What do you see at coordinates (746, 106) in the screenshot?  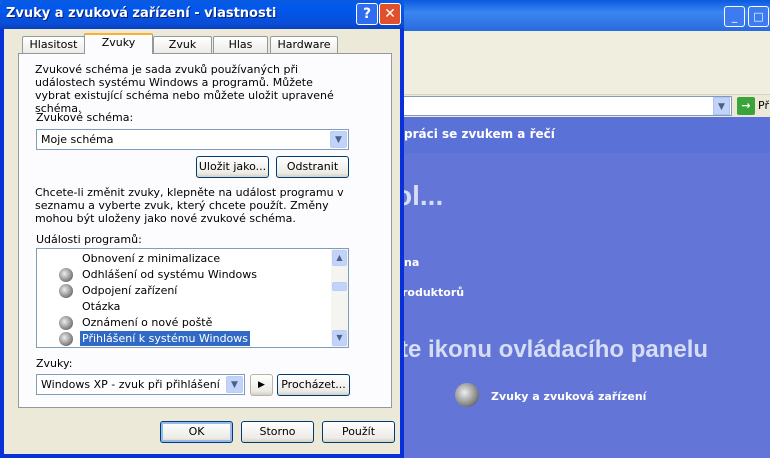 I see `go-arrow-icon: →` at bounding box center [746, 106].